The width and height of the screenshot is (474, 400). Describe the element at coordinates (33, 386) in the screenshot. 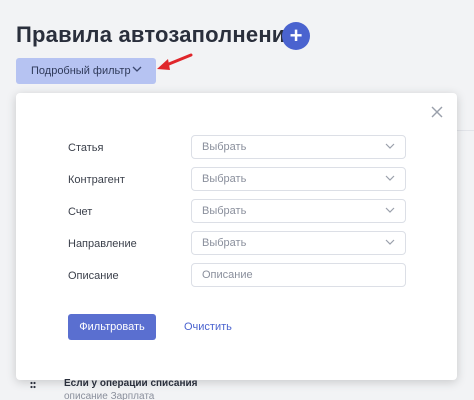

I see `drag-handle-icon` at that location.